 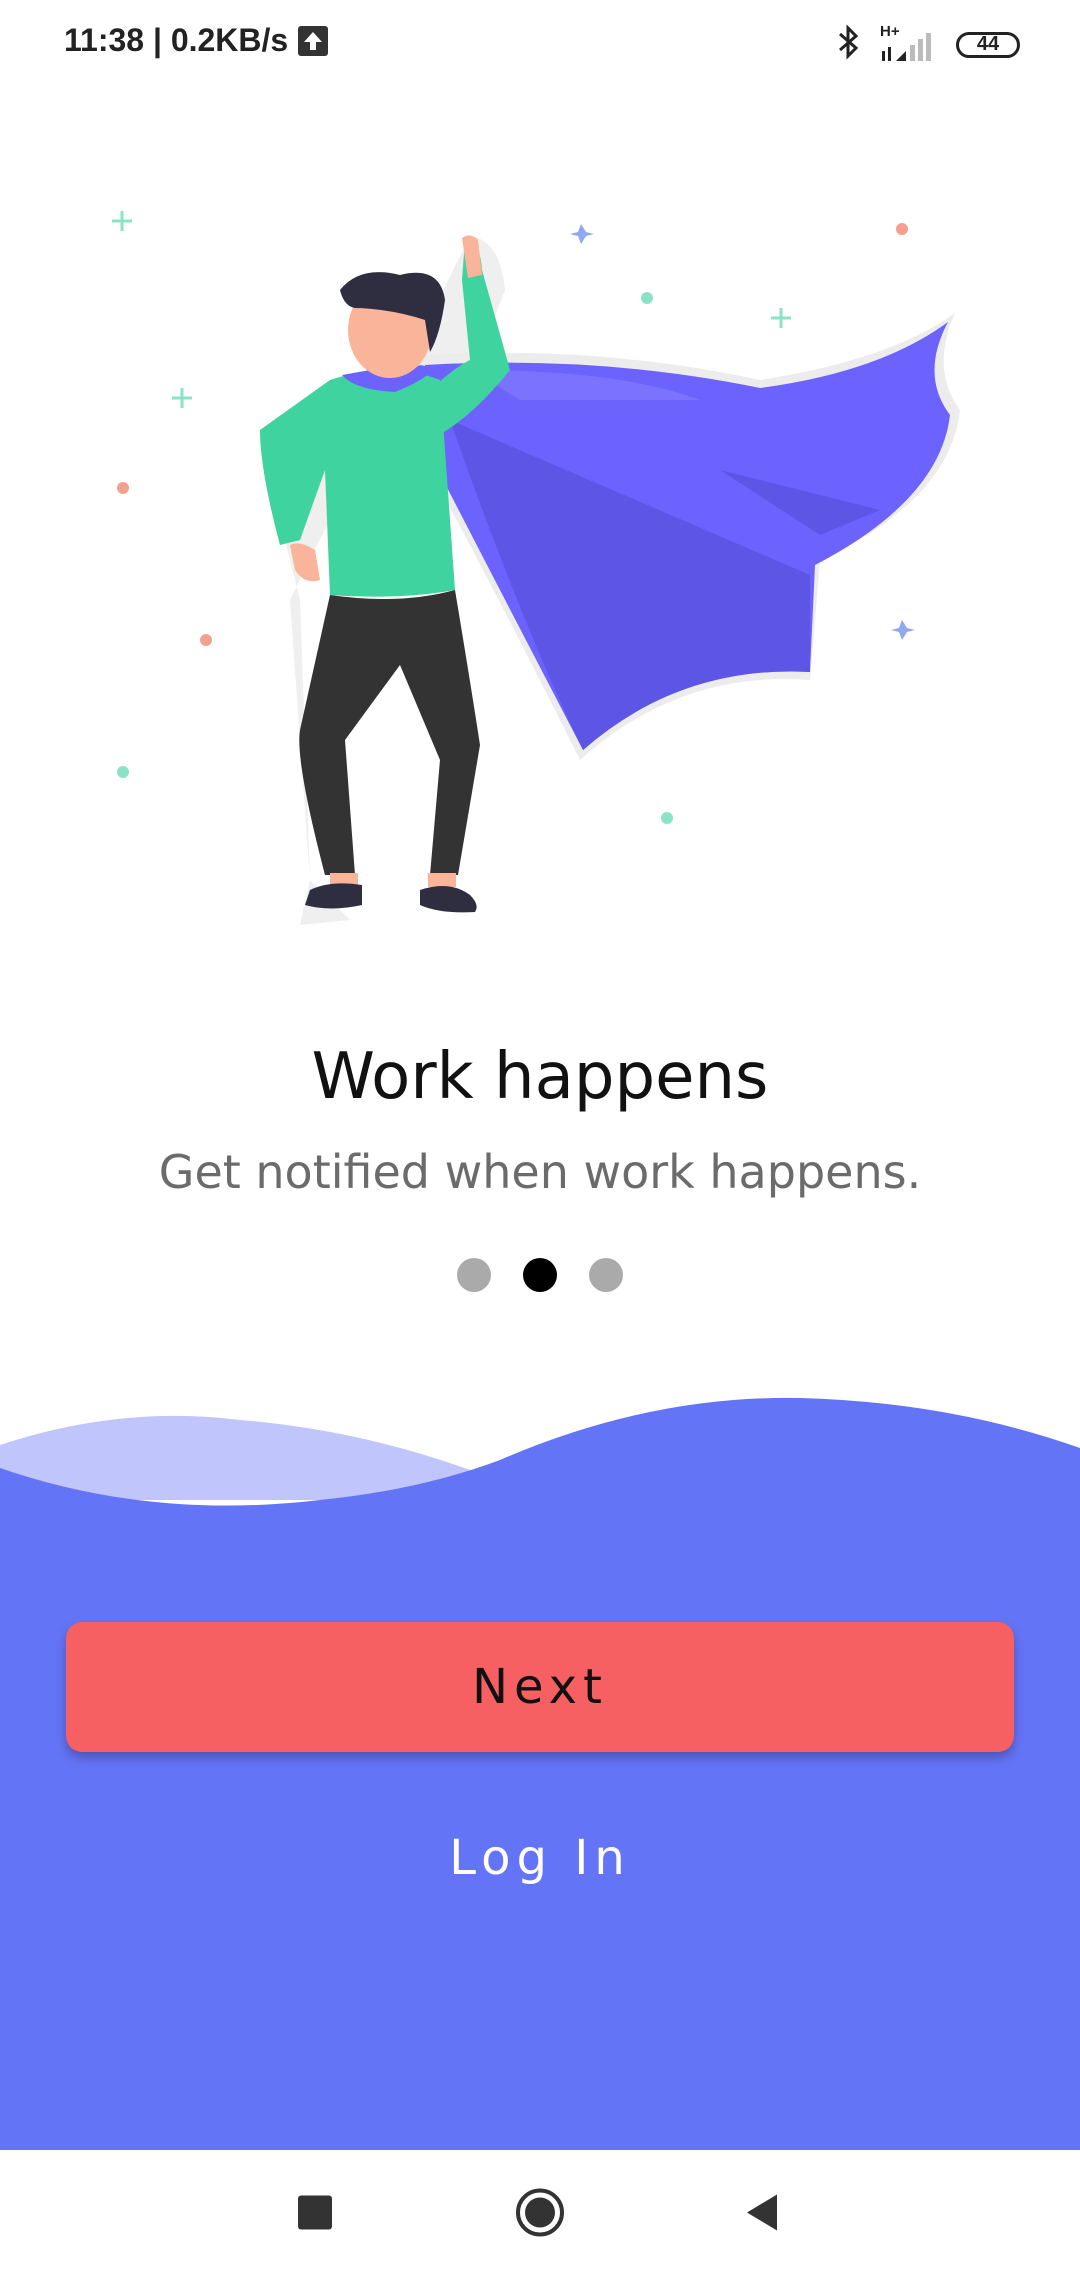 I want to click on page-subtitle: Get notified when work happens., so click(x=540, y=1172).